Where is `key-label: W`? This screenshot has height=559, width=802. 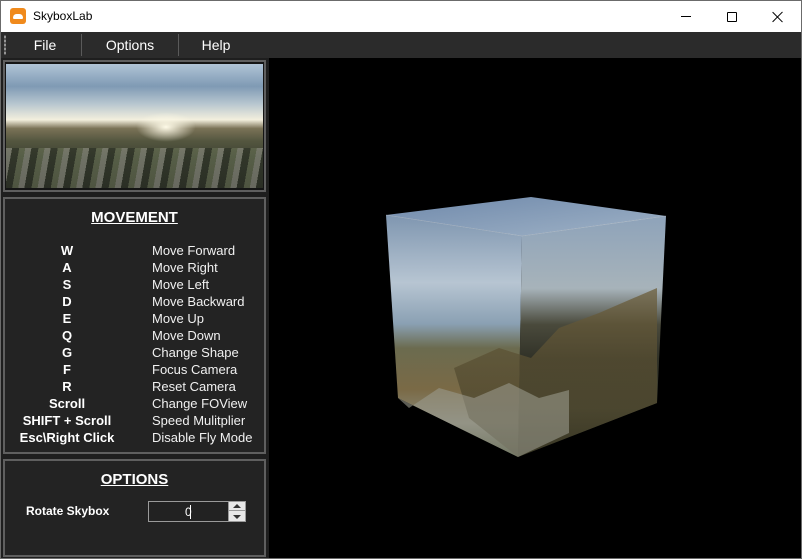
key-label: W is located at coordinates (67, 250).